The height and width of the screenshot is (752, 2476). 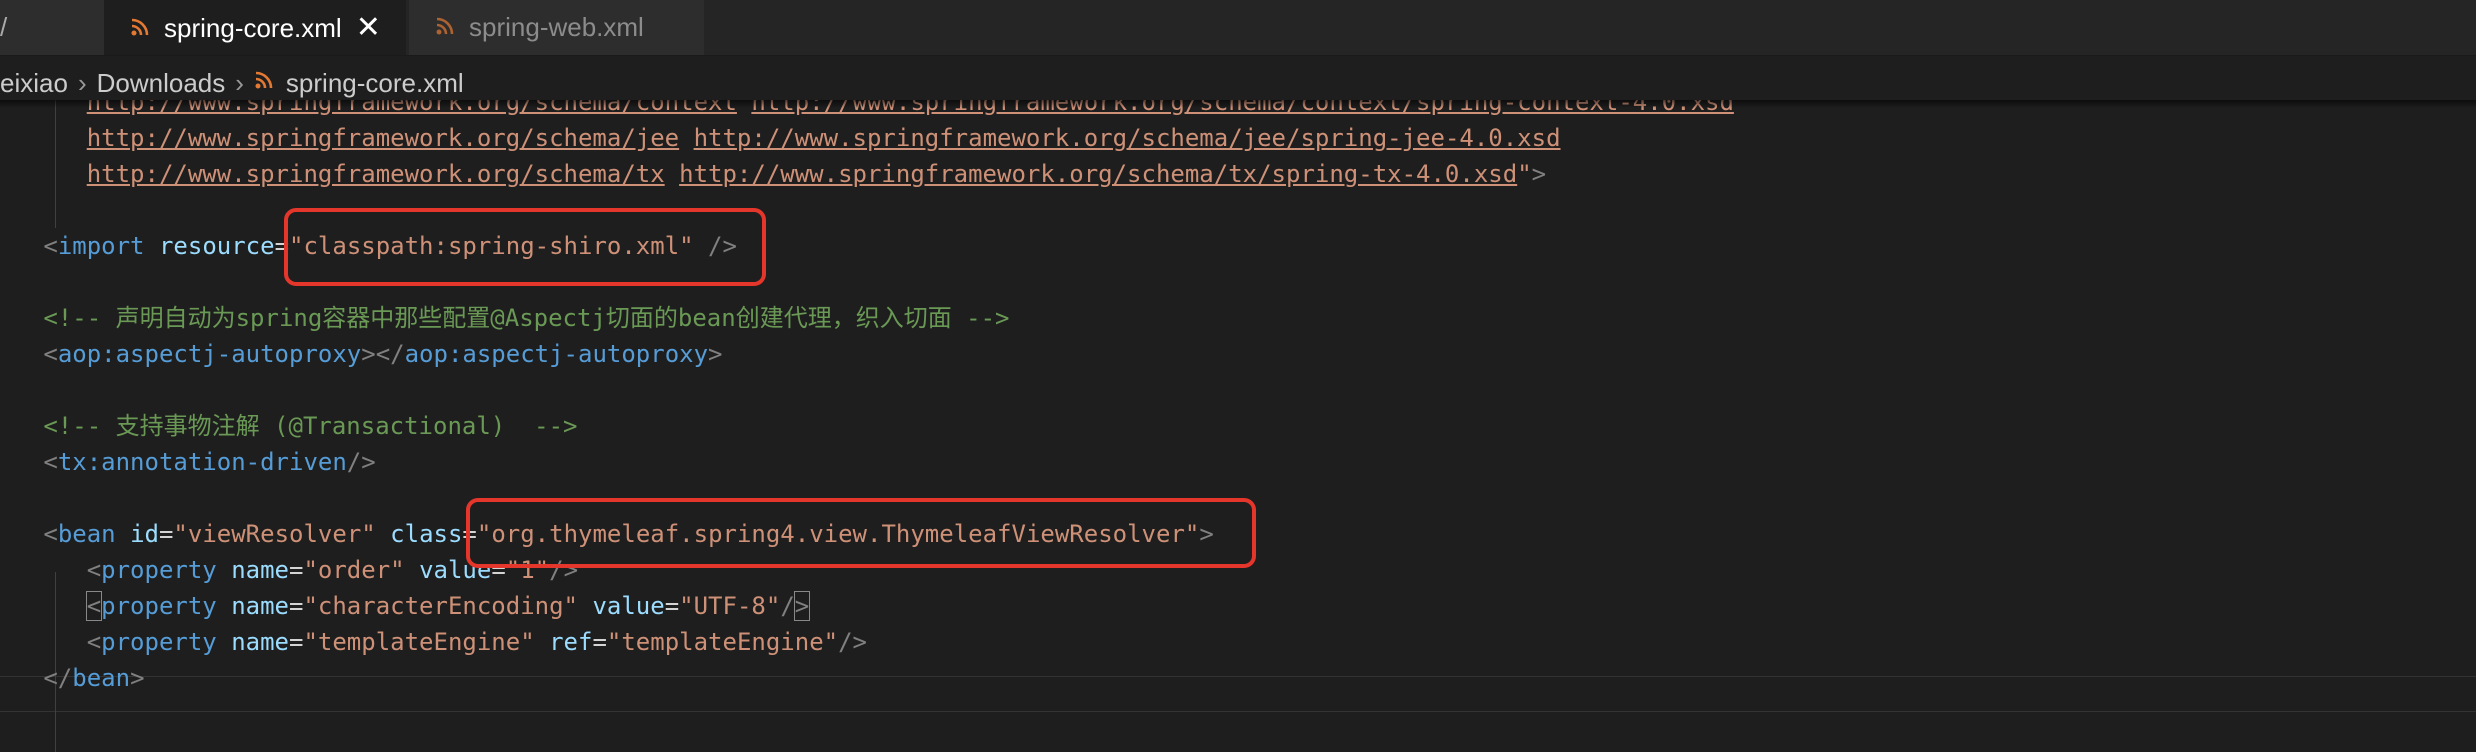 What do you see at coordinates (34, 83) in the screenshot?
I see `breadcrumb-folder-user: eixiao` at bounding box center [34, 83].